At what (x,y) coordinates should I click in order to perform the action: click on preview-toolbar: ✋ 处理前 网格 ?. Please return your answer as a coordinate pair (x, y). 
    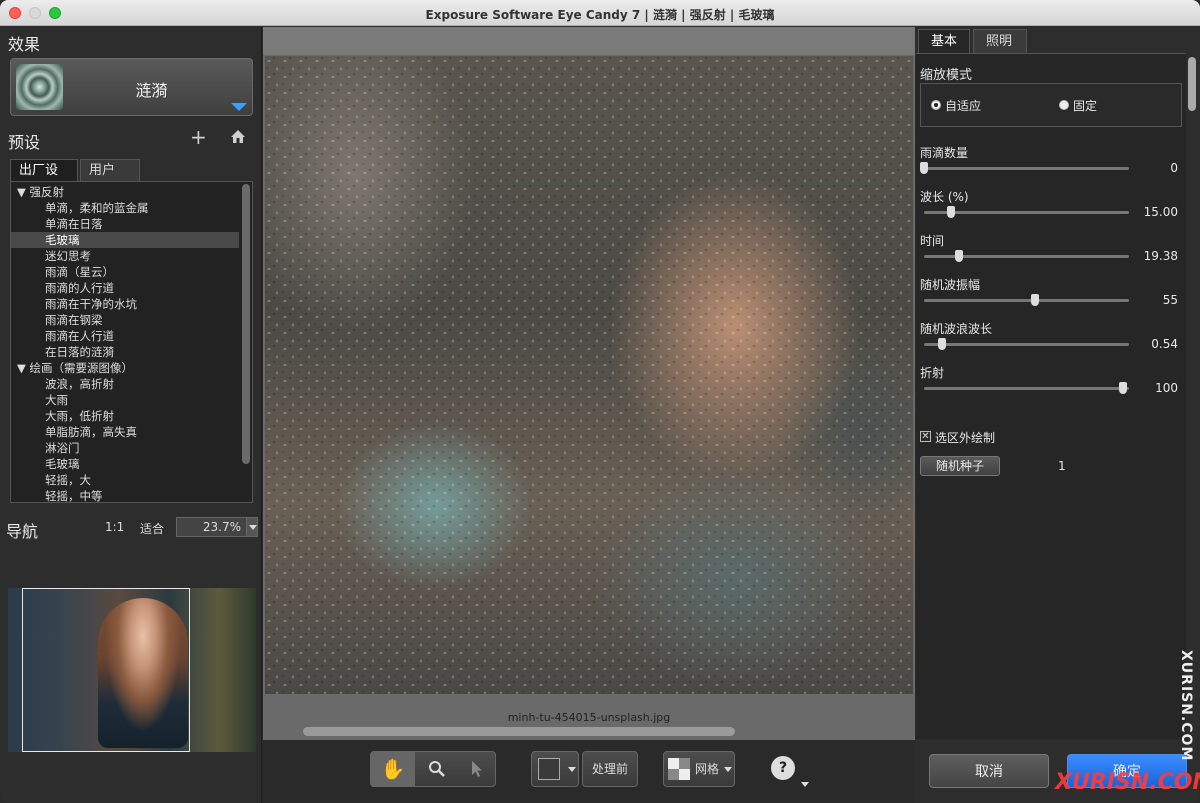
    Looking at the image, I should click on (589, 771).